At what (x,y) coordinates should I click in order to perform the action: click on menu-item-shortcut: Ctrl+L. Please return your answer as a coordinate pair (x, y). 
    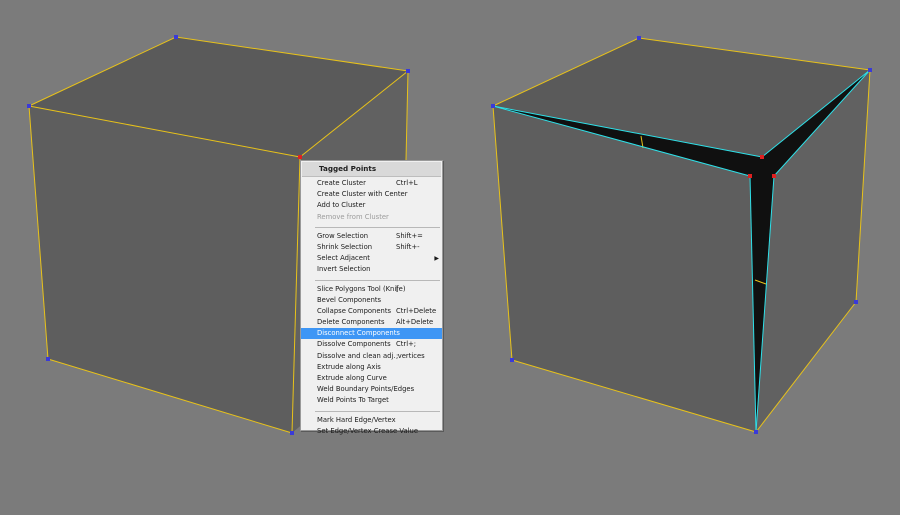
    Looking at the image, I should click on (407, 183).